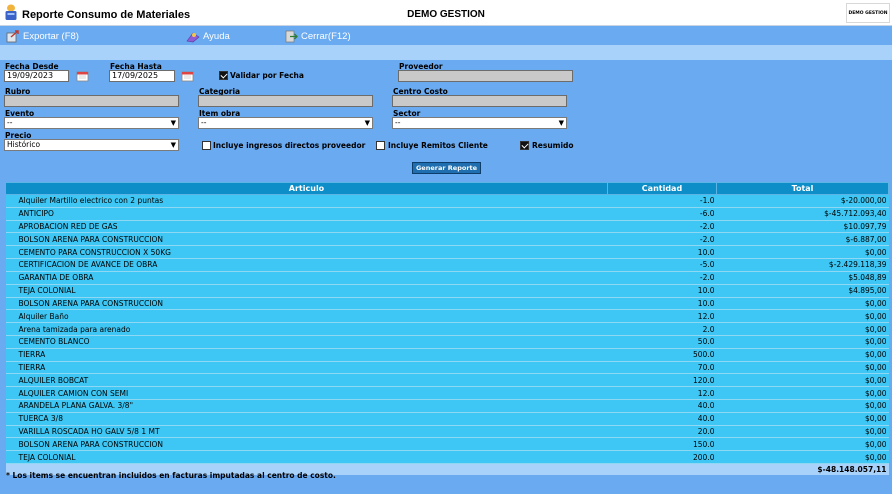  I want to click on column-header-cantidad: Cantidad, so click(662, 188).